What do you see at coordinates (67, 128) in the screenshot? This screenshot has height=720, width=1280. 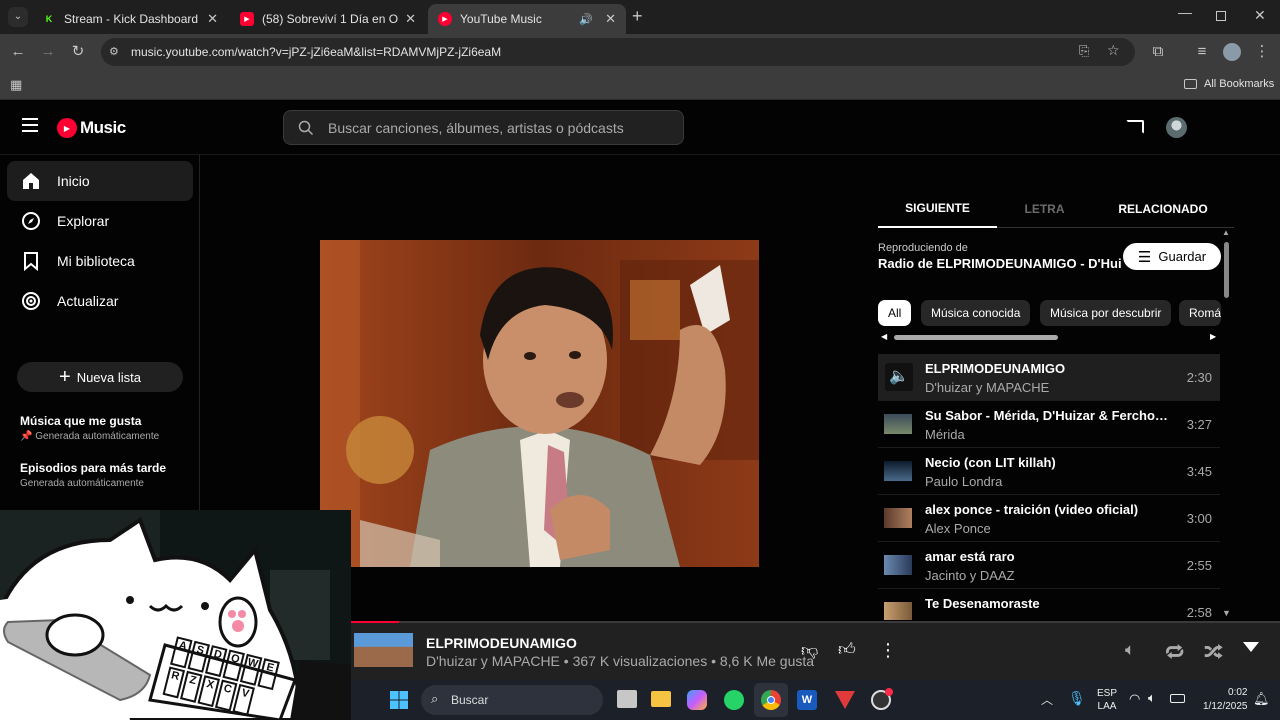 I see `ytmusic-logo-icon: ▶` at bounding box center [67, 128].